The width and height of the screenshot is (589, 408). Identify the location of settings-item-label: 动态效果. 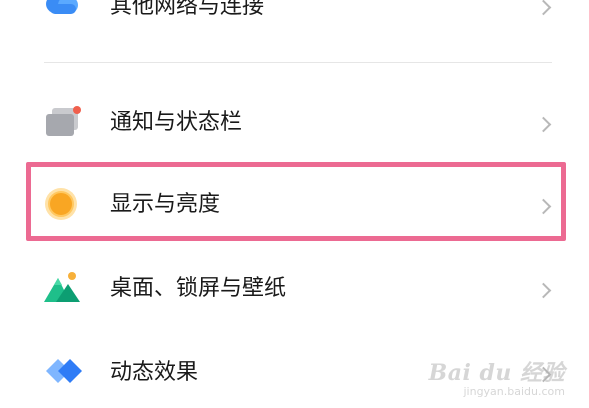
(154, 372).